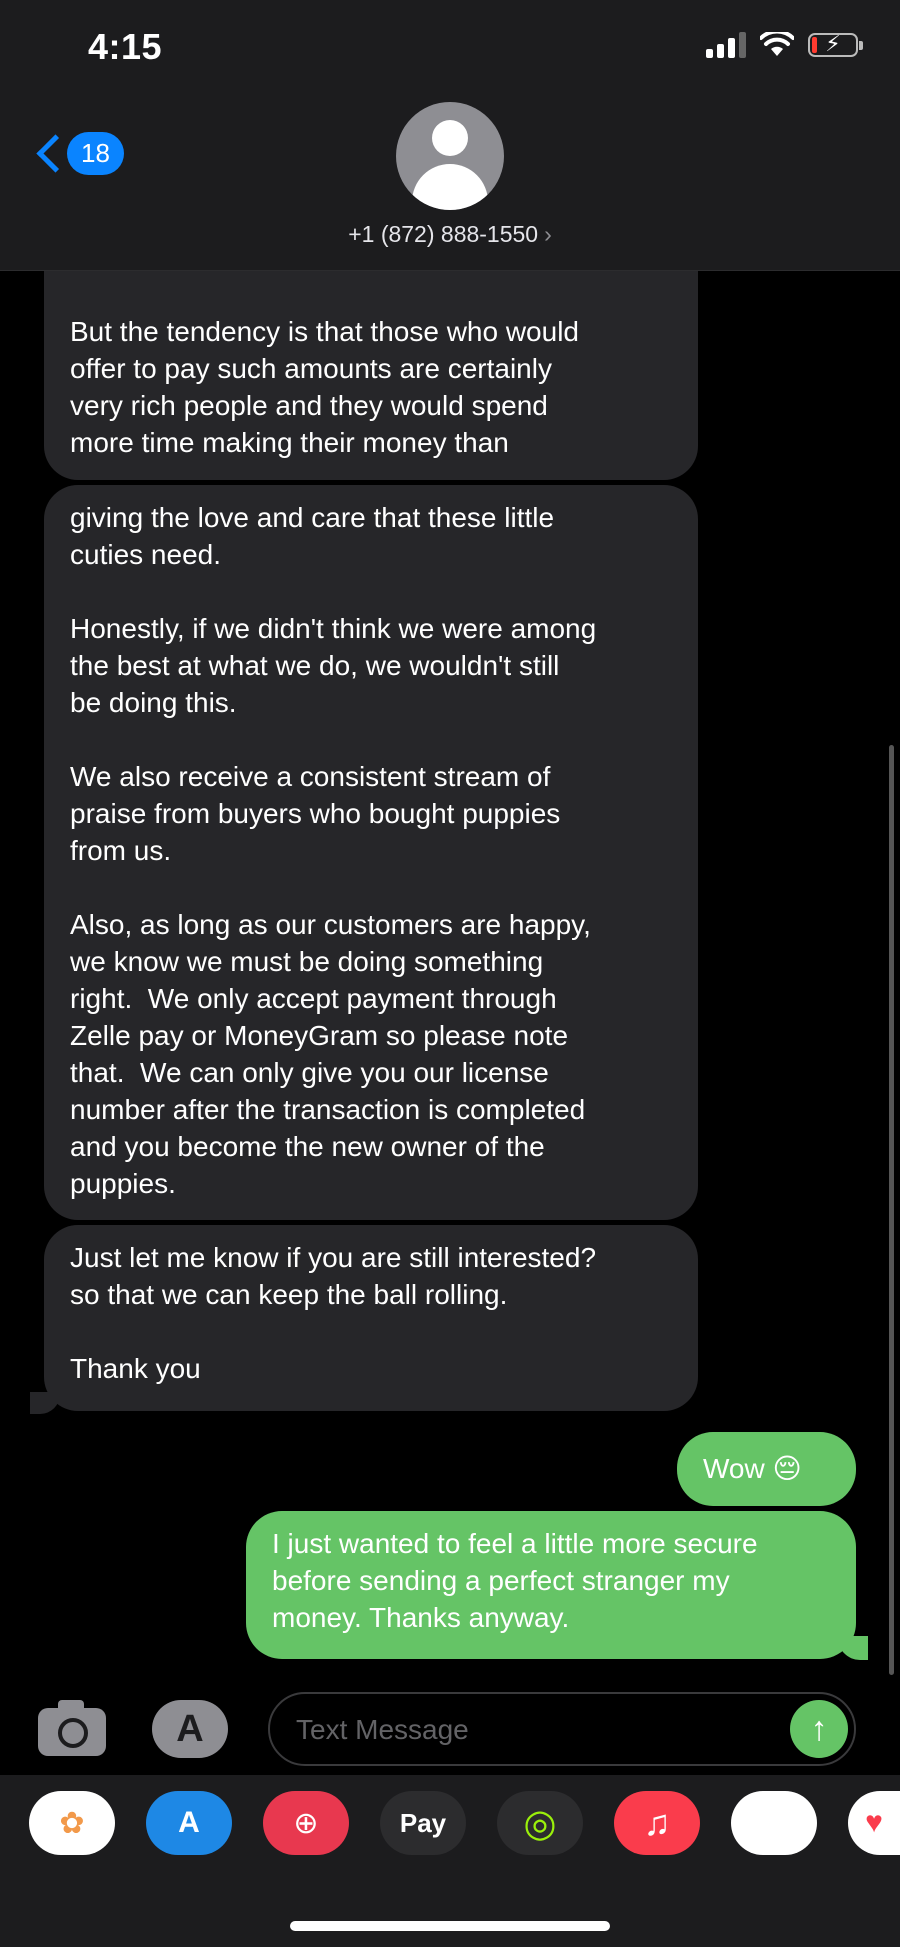 The width and height of the screenshot is (900, 1947). I want to click on message-input-container: ↑, so click(562, 1729).